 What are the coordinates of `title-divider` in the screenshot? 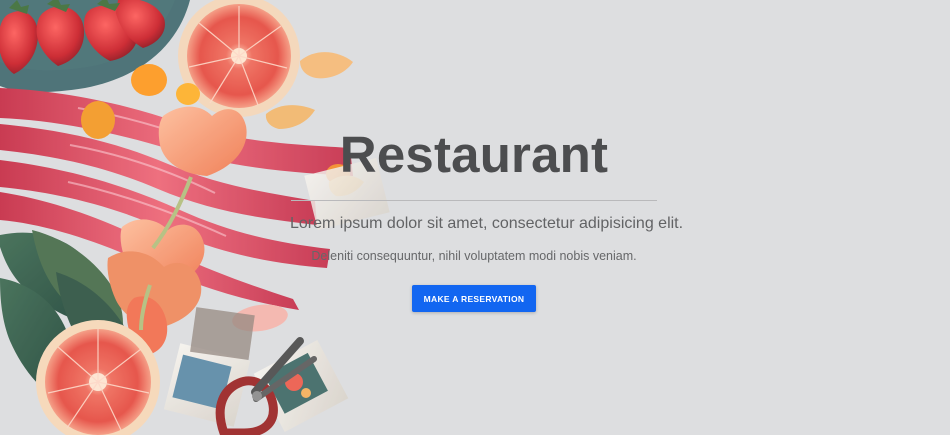 It's located at (474, 200).